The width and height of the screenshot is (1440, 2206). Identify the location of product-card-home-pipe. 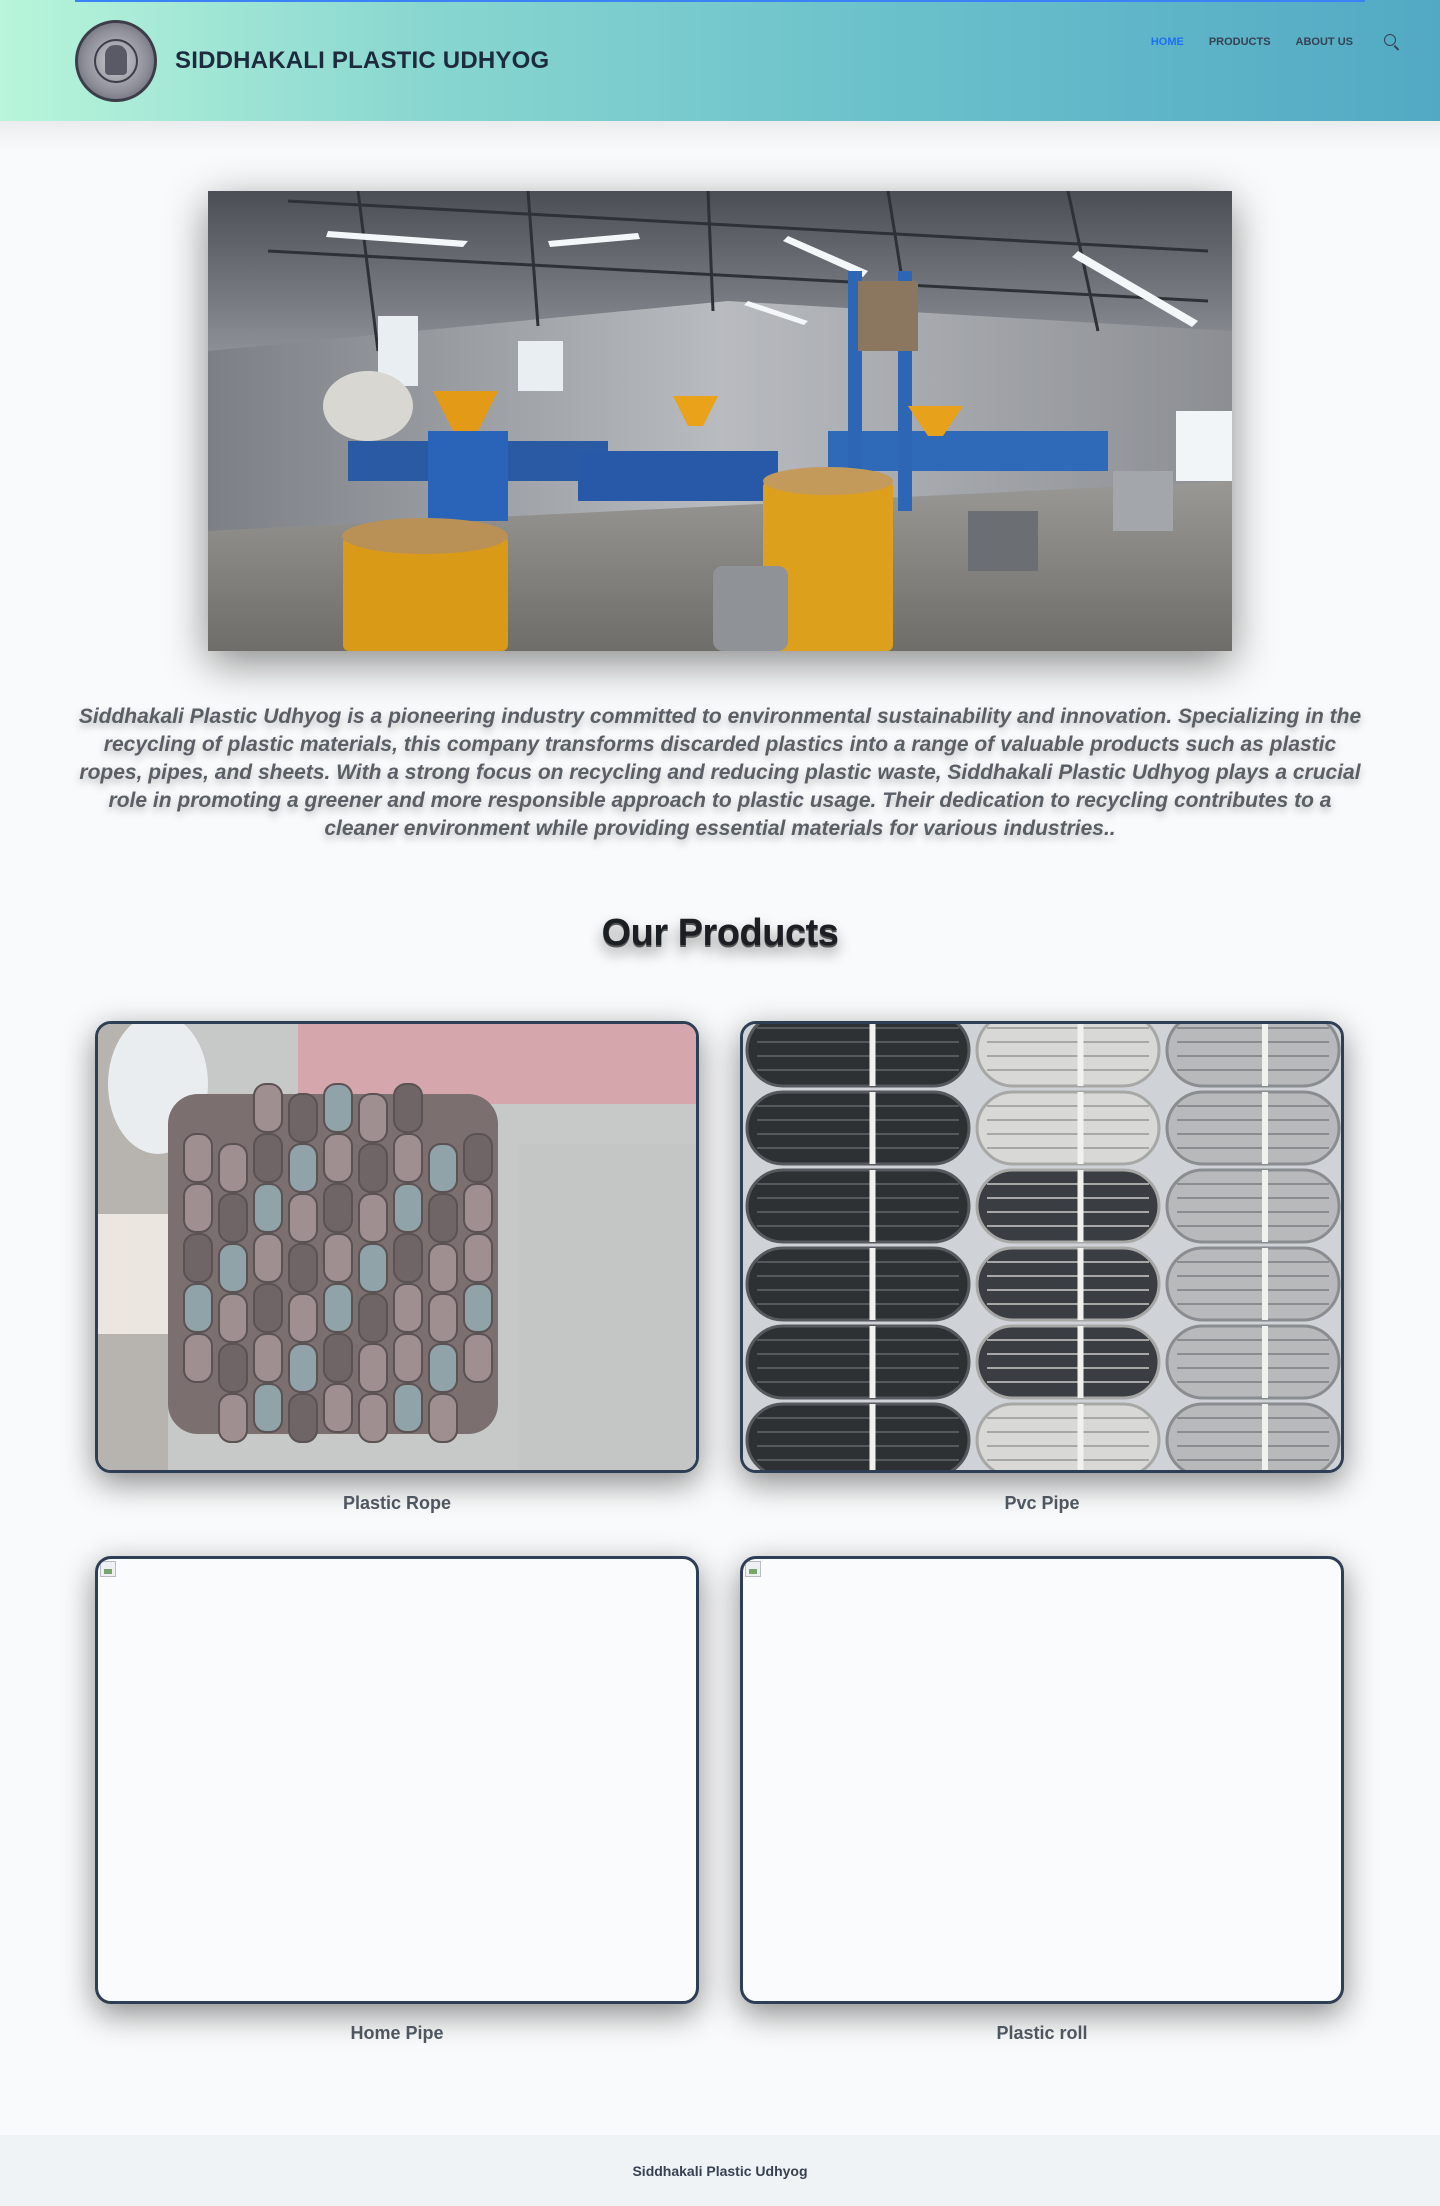
(397, 1780).